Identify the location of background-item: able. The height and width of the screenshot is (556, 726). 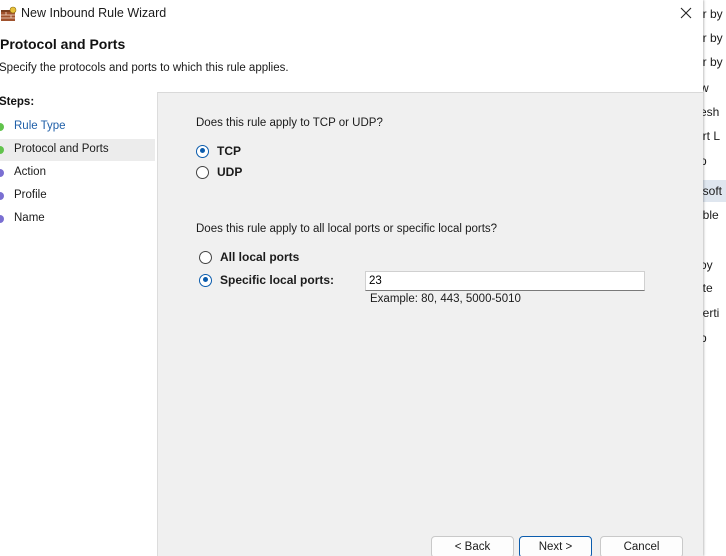
(711, 215).